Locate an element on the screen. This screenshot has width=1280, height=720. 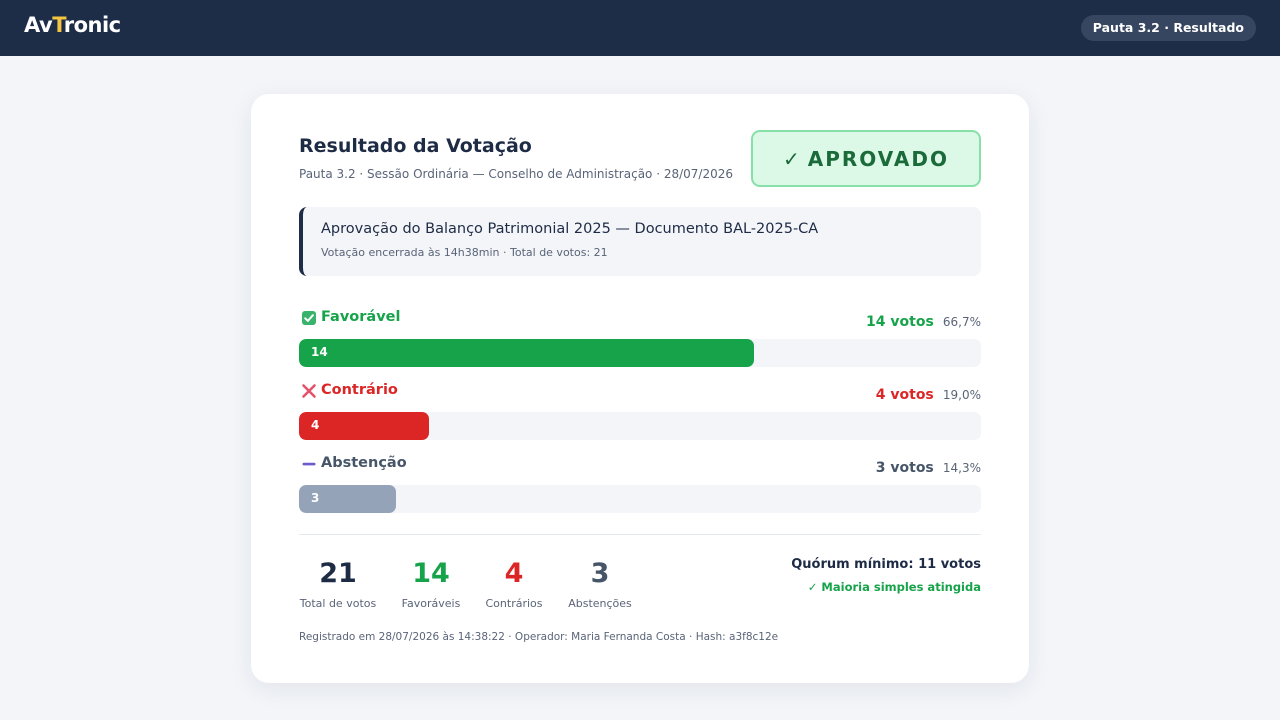
approved-badge: ✓ APROVADO is located at coordinates (866, 158).